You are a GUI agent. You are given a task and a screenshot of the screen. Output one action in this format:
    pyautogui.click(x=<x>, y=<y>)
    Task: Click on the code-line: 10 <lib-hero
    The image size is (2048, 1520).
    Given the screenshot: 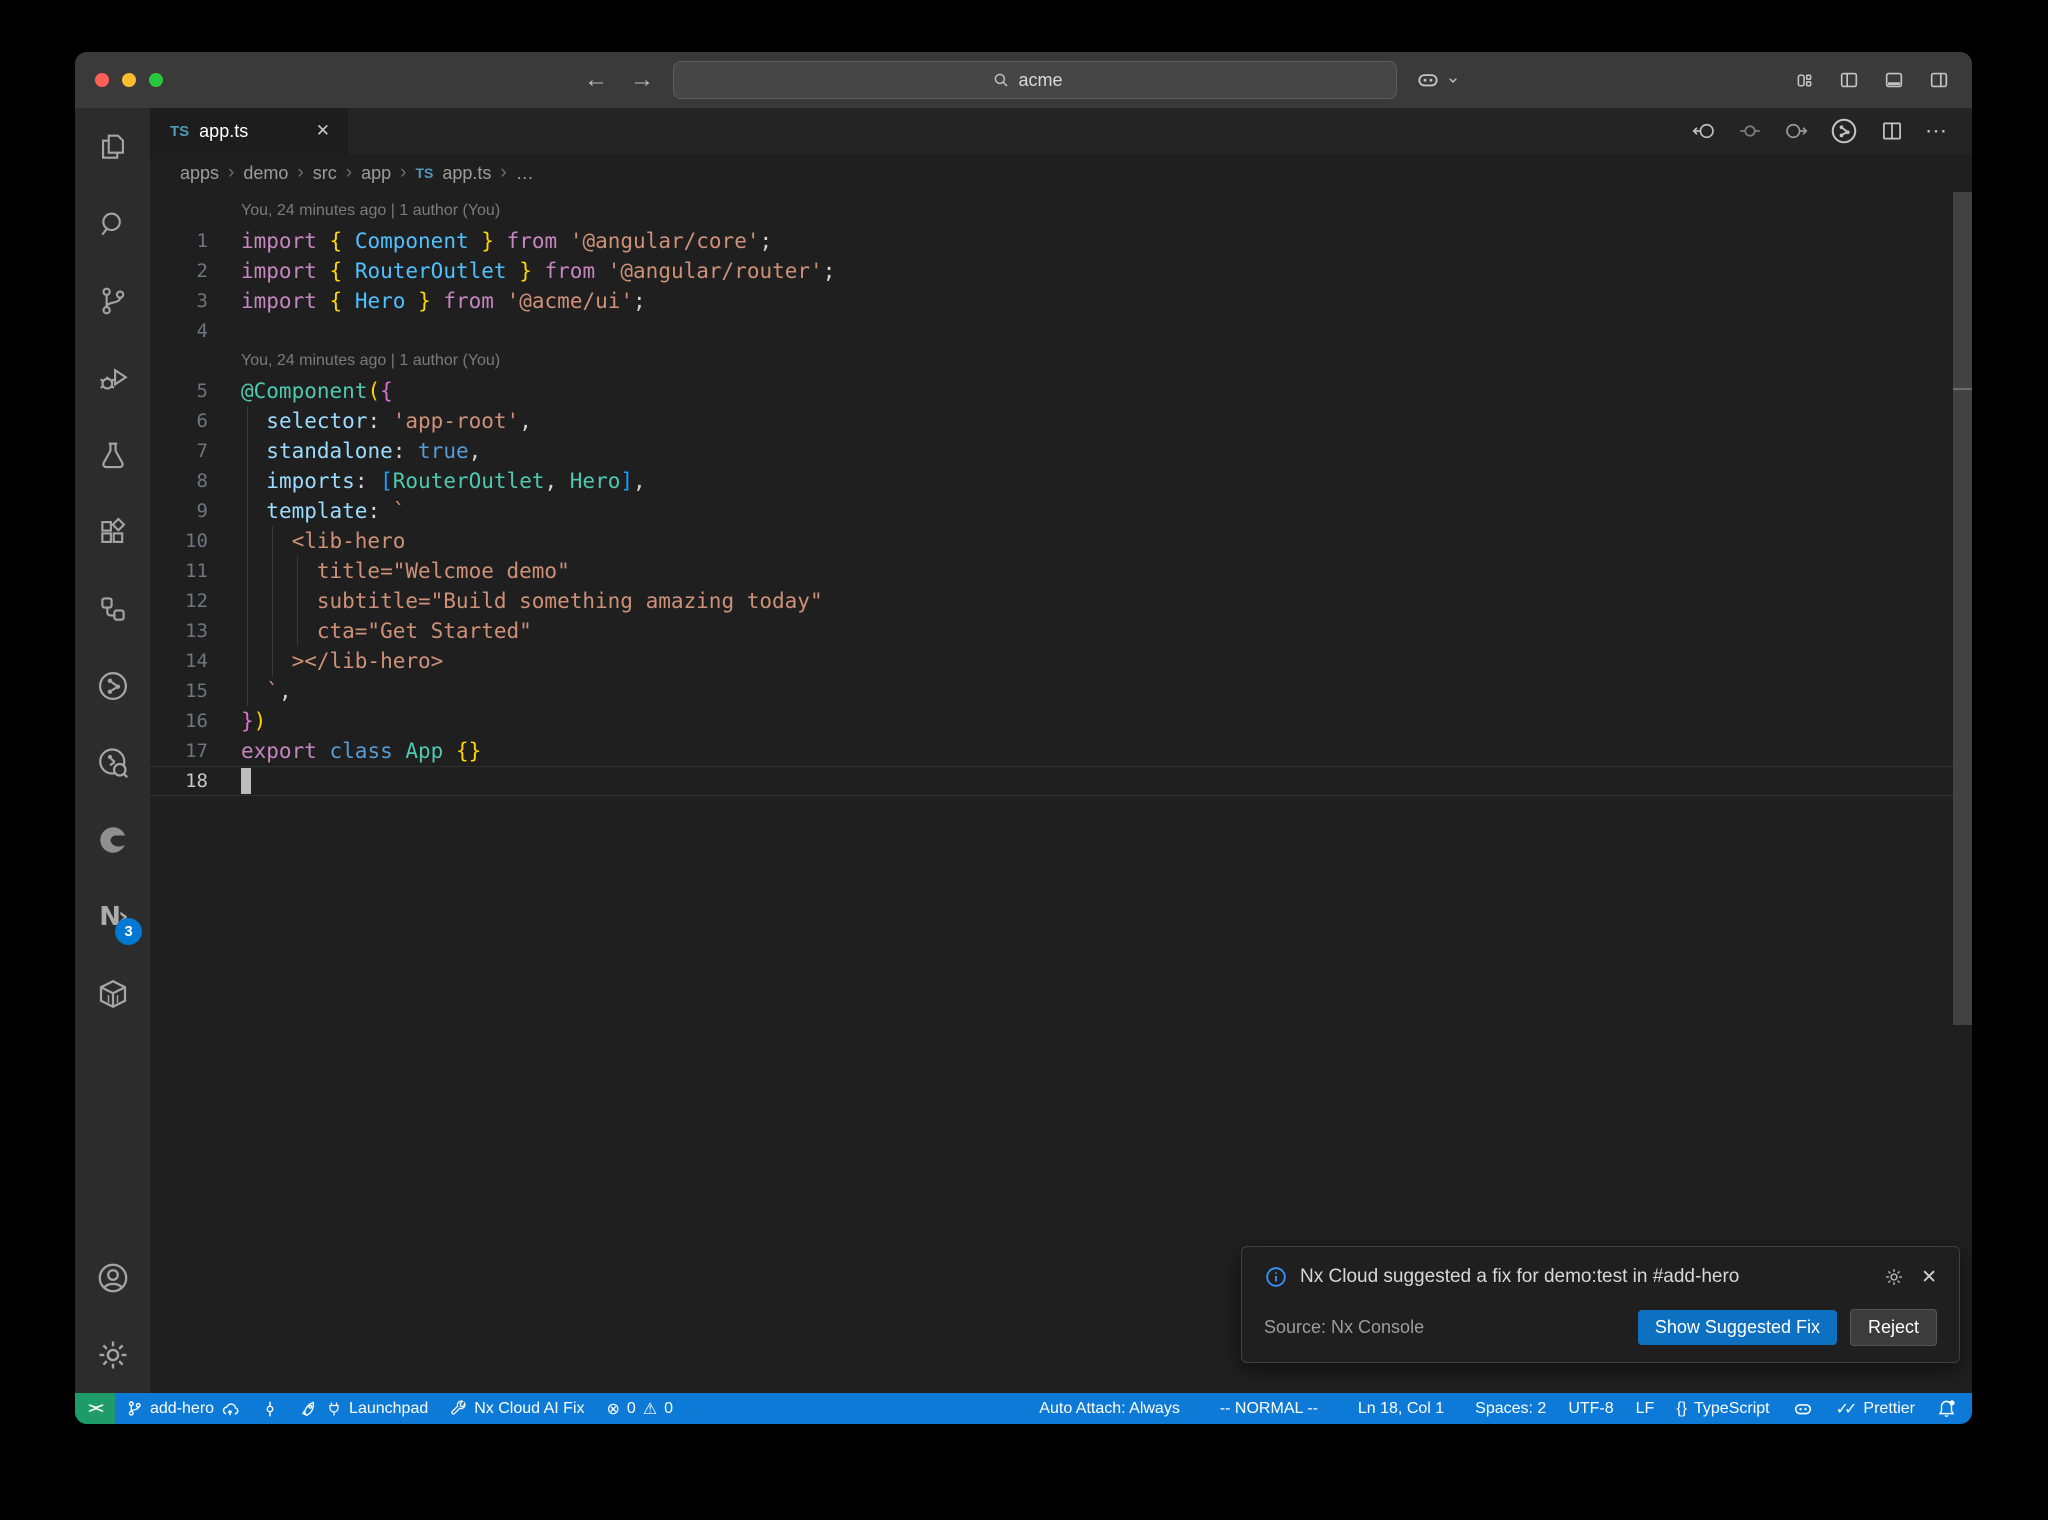 What is the action you would take?
    pyautogui.click(x=1061, y=541)
    